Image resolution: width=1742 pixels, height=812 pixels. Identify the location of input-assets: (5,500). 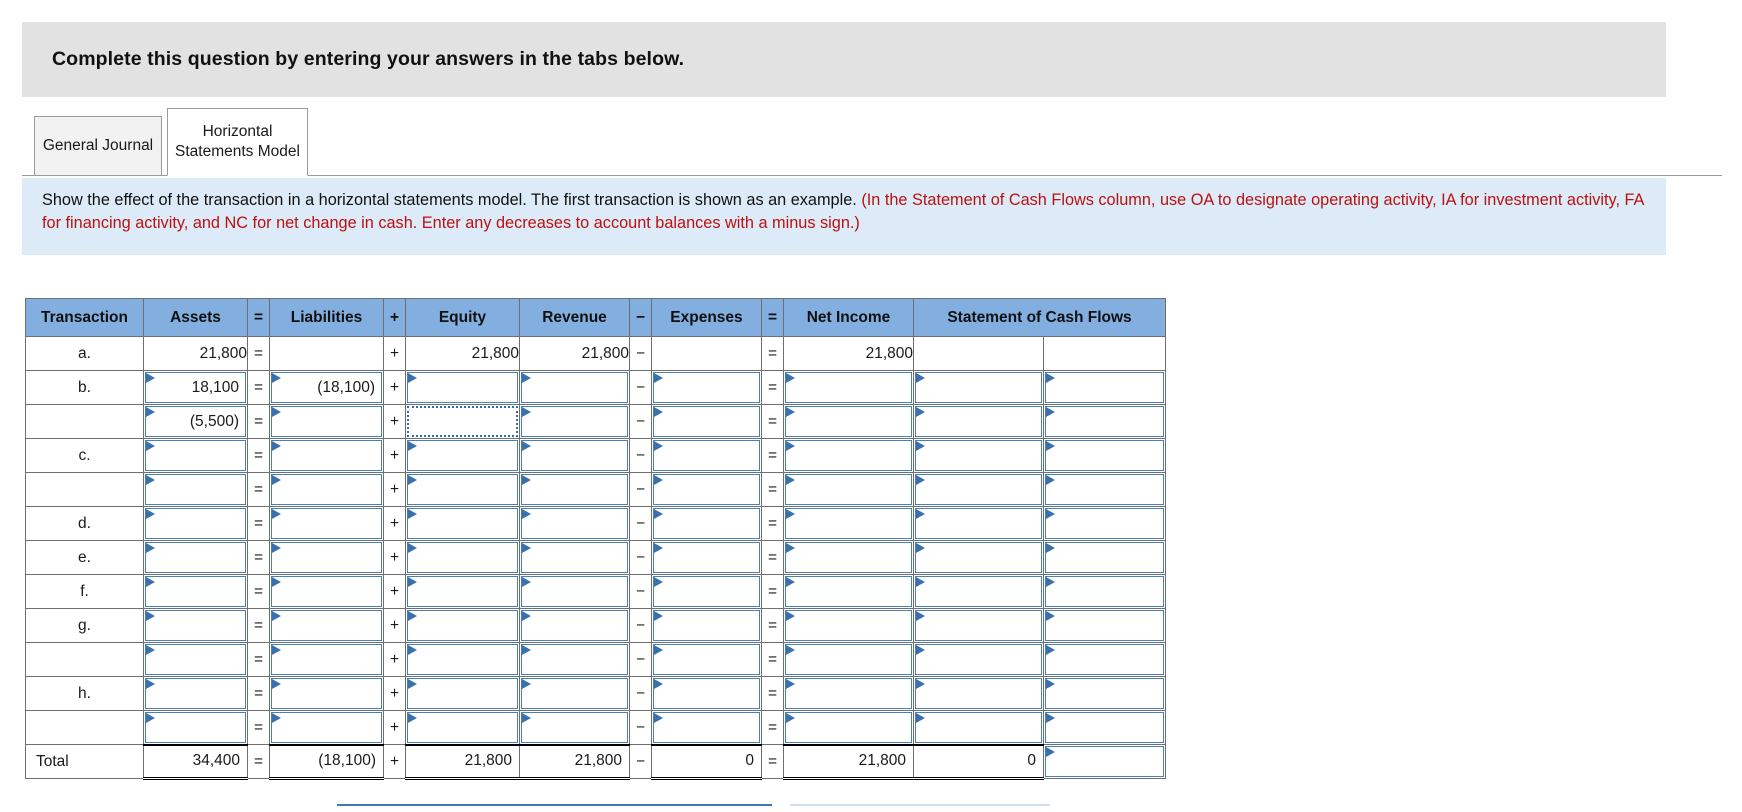
(195, 421).